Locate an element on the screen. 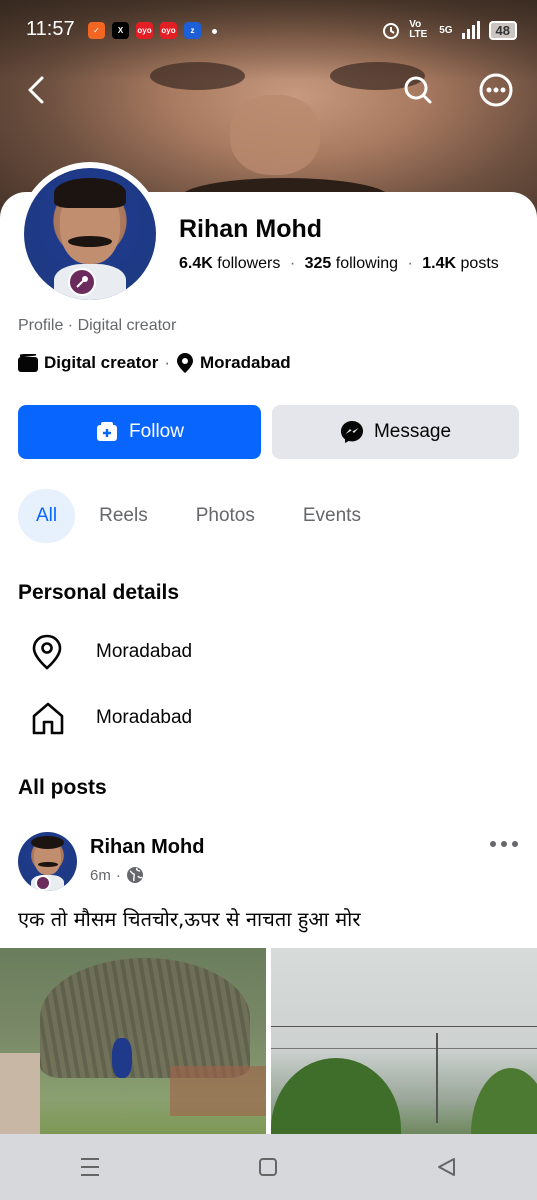 The width and height of the screenshot is (537, 1200). post-header: Rihan Mohd 6m · is located at coordinates (268, 862).